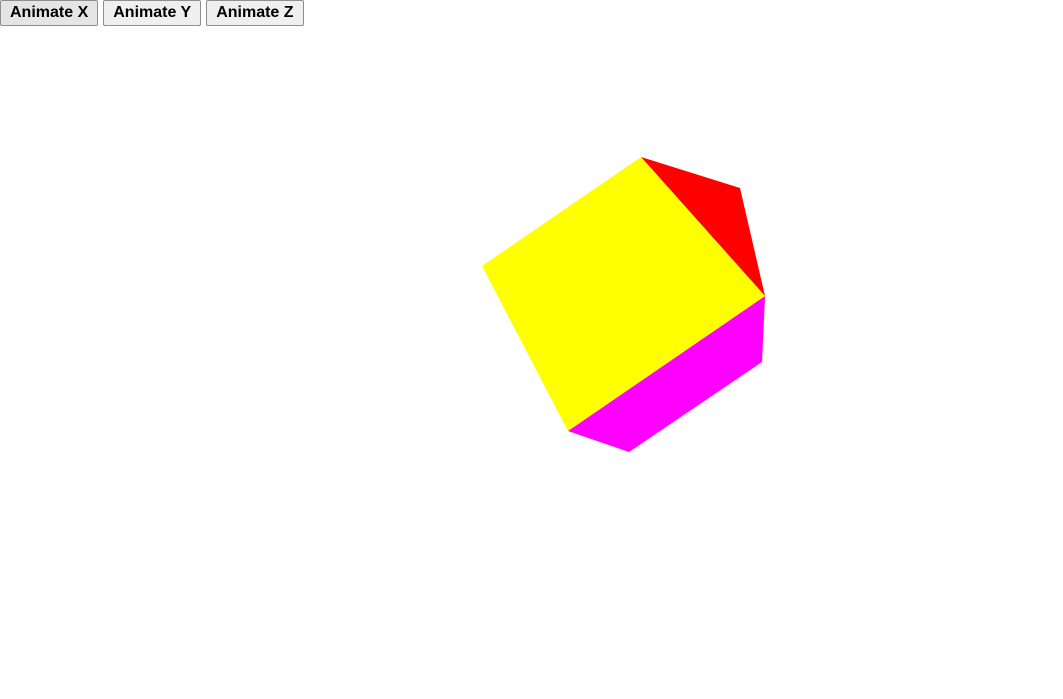  Describe the element at coordinates (623, 294) in the screenshot. I see `front-face` at that location.